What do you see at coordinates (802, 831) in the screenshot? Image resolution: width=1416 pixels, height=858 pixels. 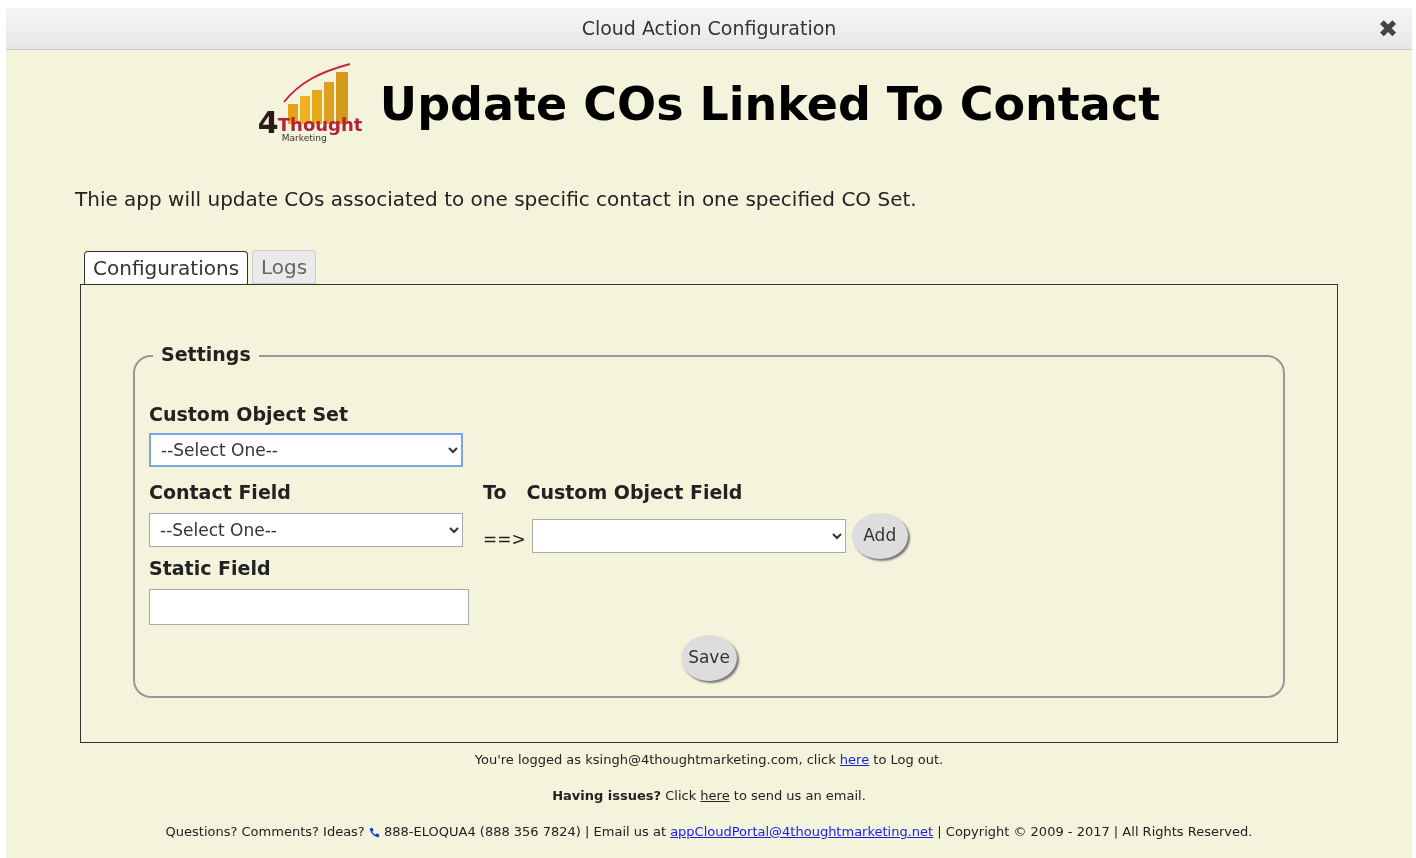 I see `link: appCloudPortal@4thoughtmarketing.net` at bounding box center [802, 831].